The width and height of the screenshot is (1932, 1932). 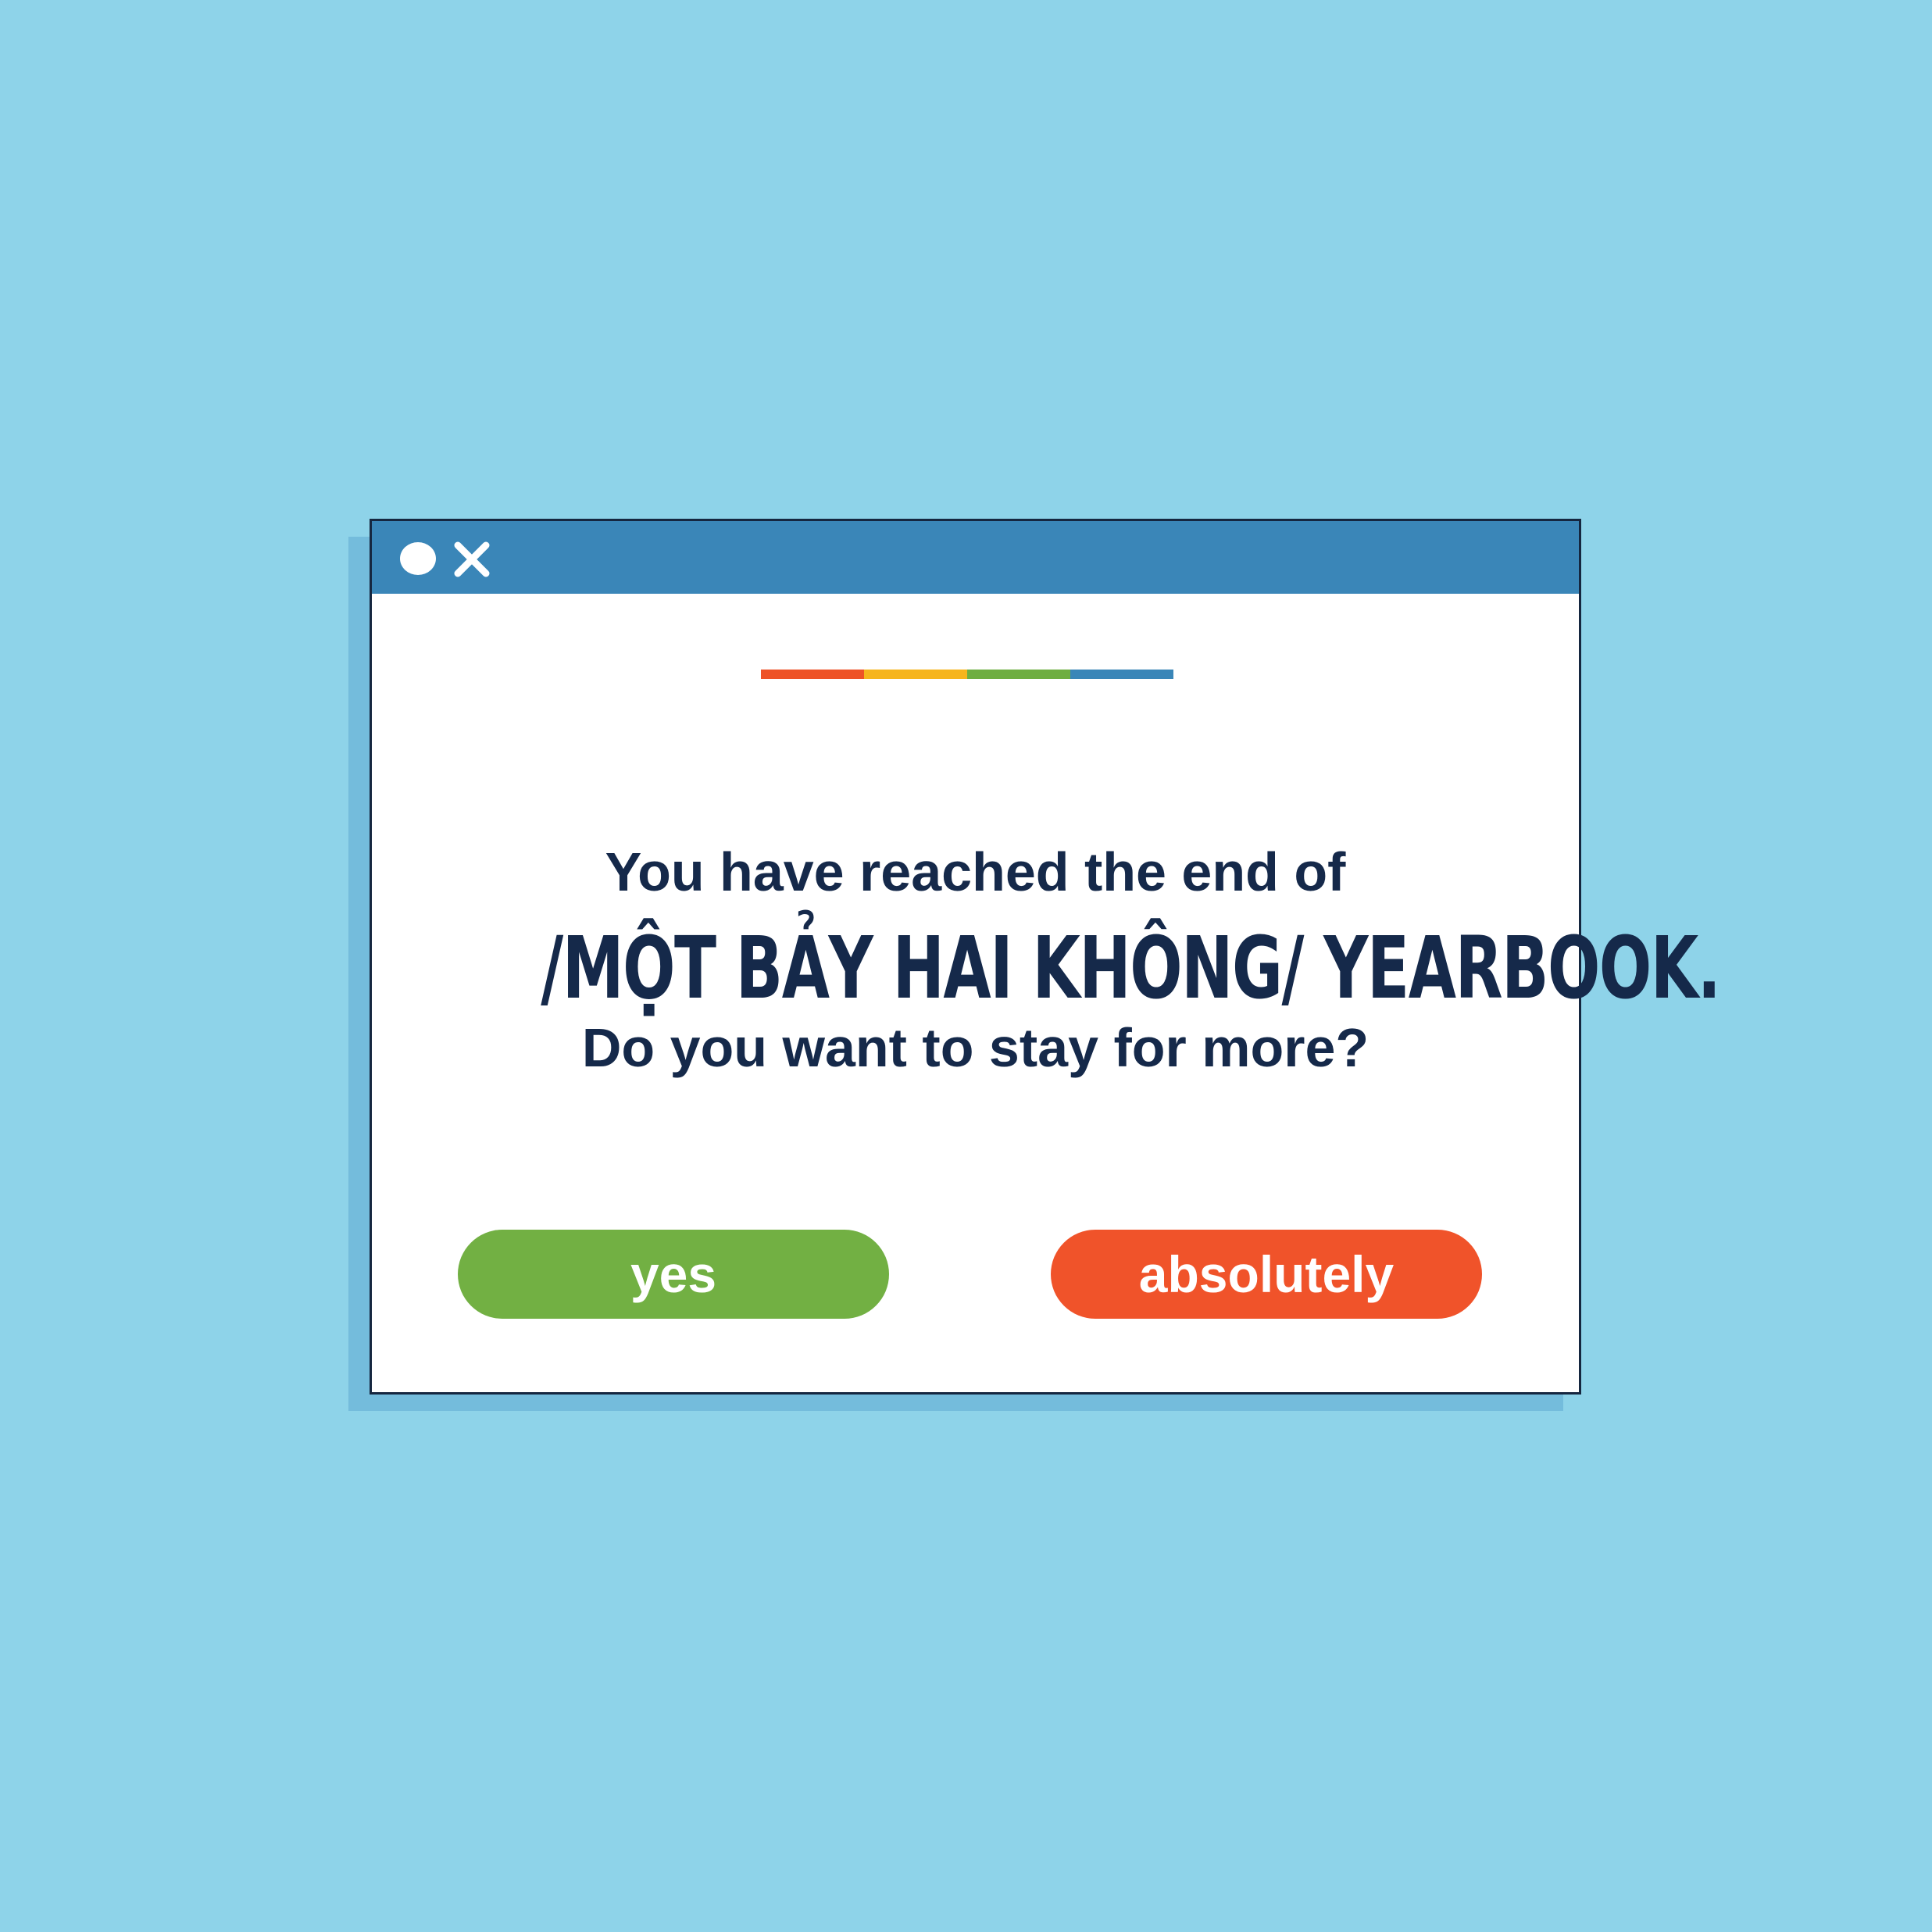 What do you see at coordinates (1266, 1274) in the screenshot?
I see `absolutely-button: absolutely` at bounding box center [1266, 1274].